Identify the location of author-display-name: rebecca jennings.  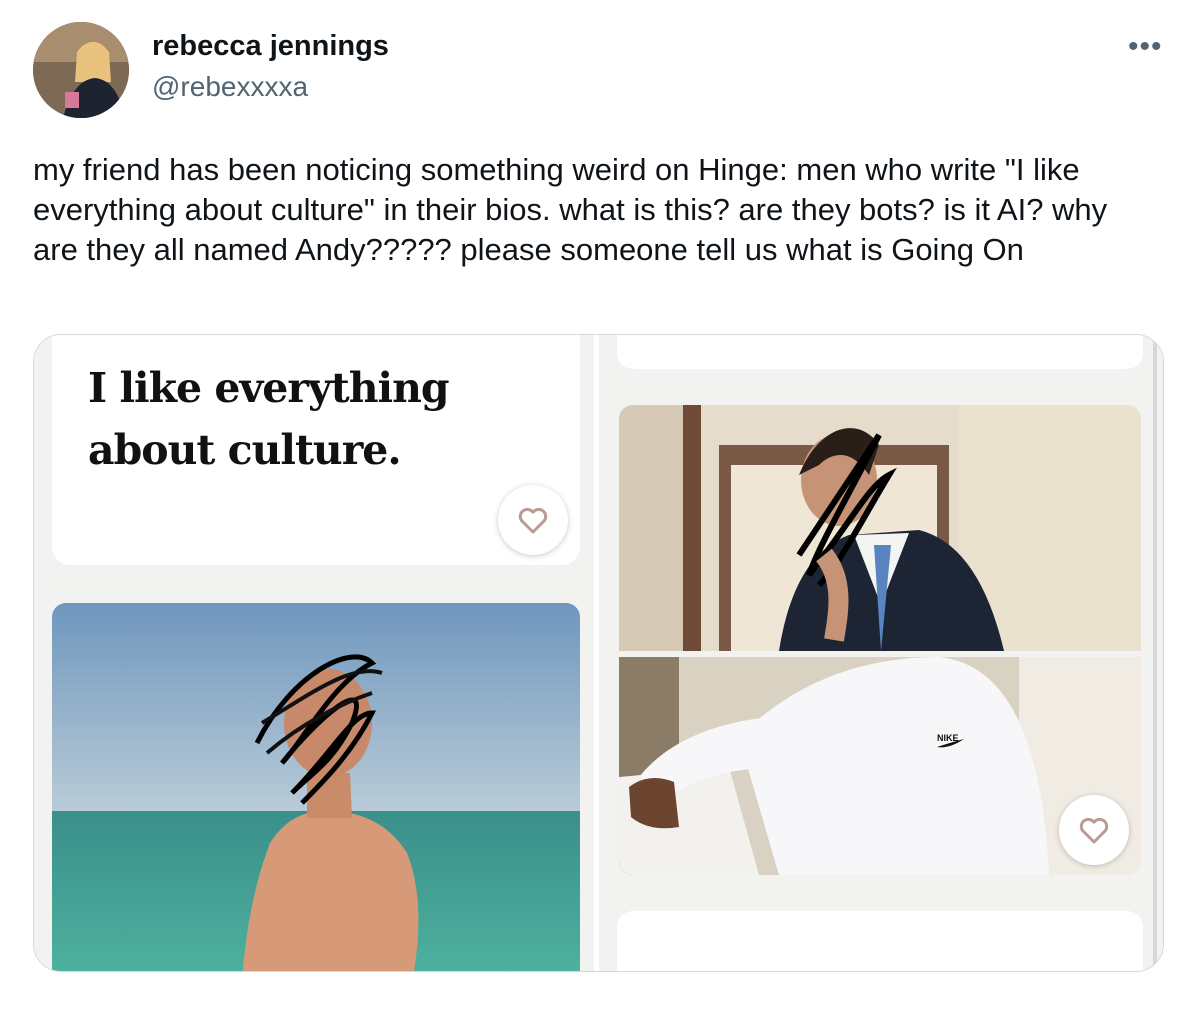
(270, 46).